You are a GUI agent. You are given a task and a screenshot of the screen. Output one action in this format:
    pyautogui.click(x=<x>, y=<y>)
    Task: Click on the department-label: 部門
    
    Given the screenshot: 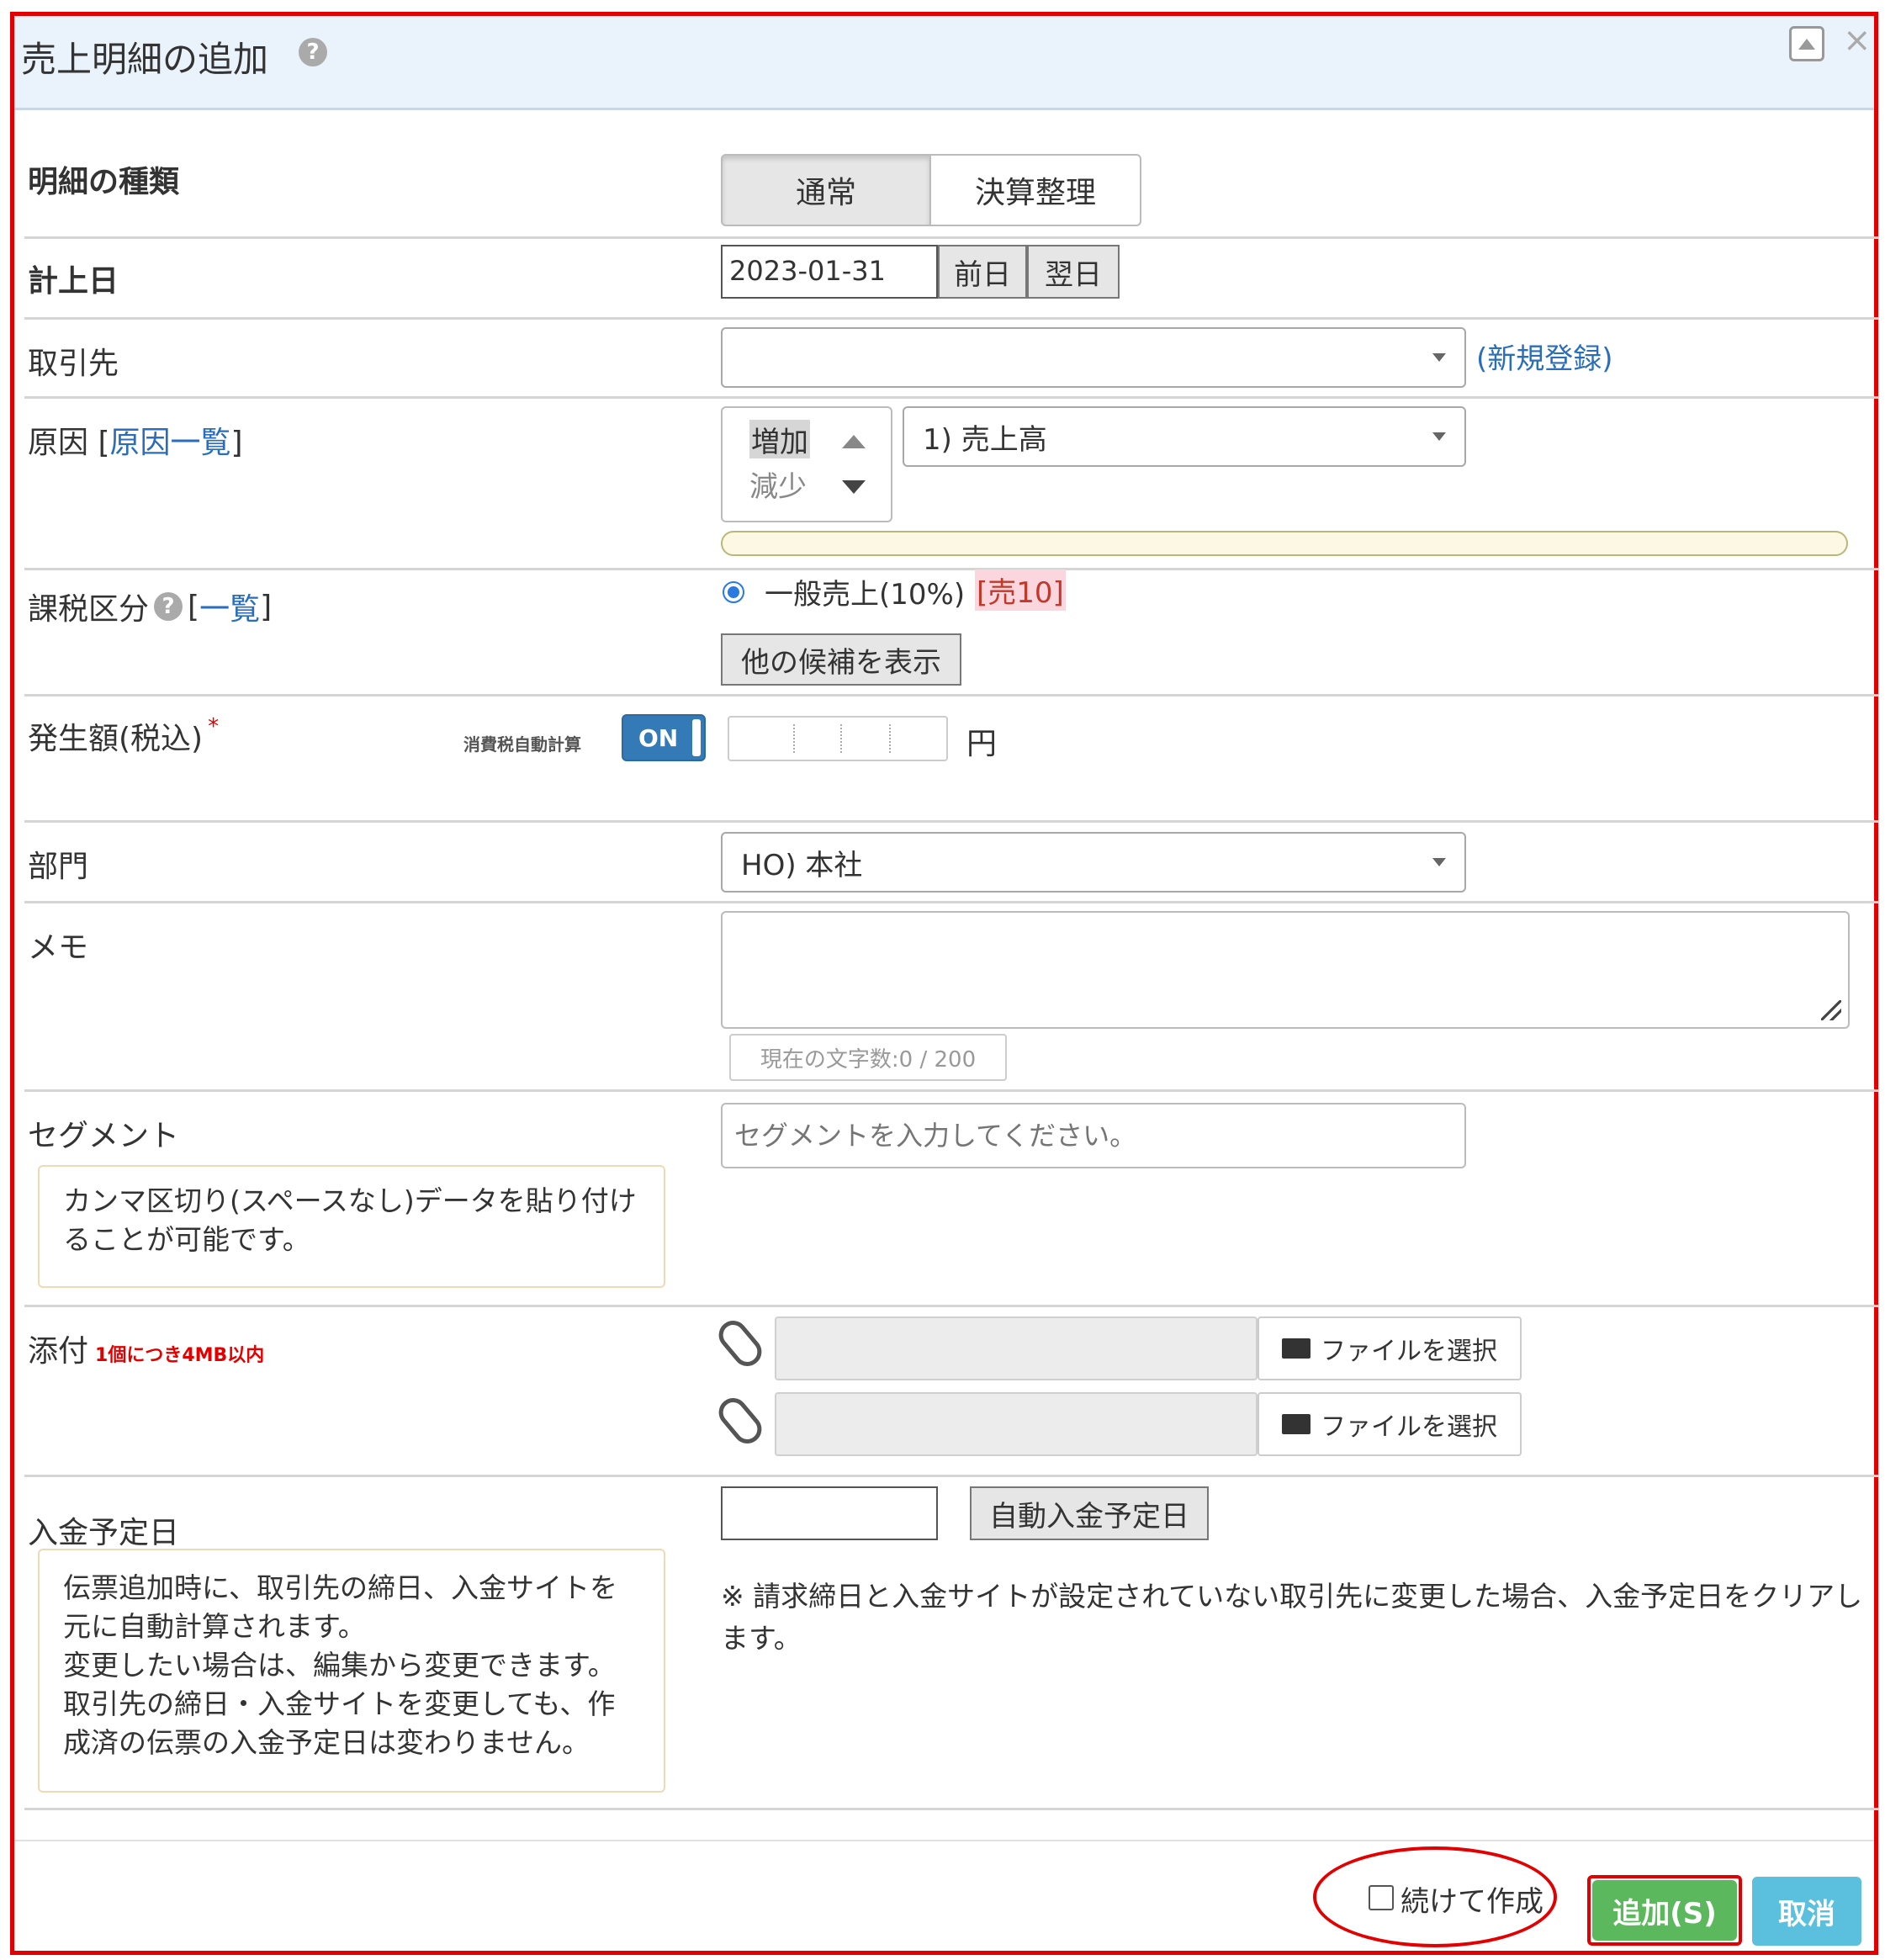 What is the action you would take?
    pyautogui.click(x=59, y=867)
    